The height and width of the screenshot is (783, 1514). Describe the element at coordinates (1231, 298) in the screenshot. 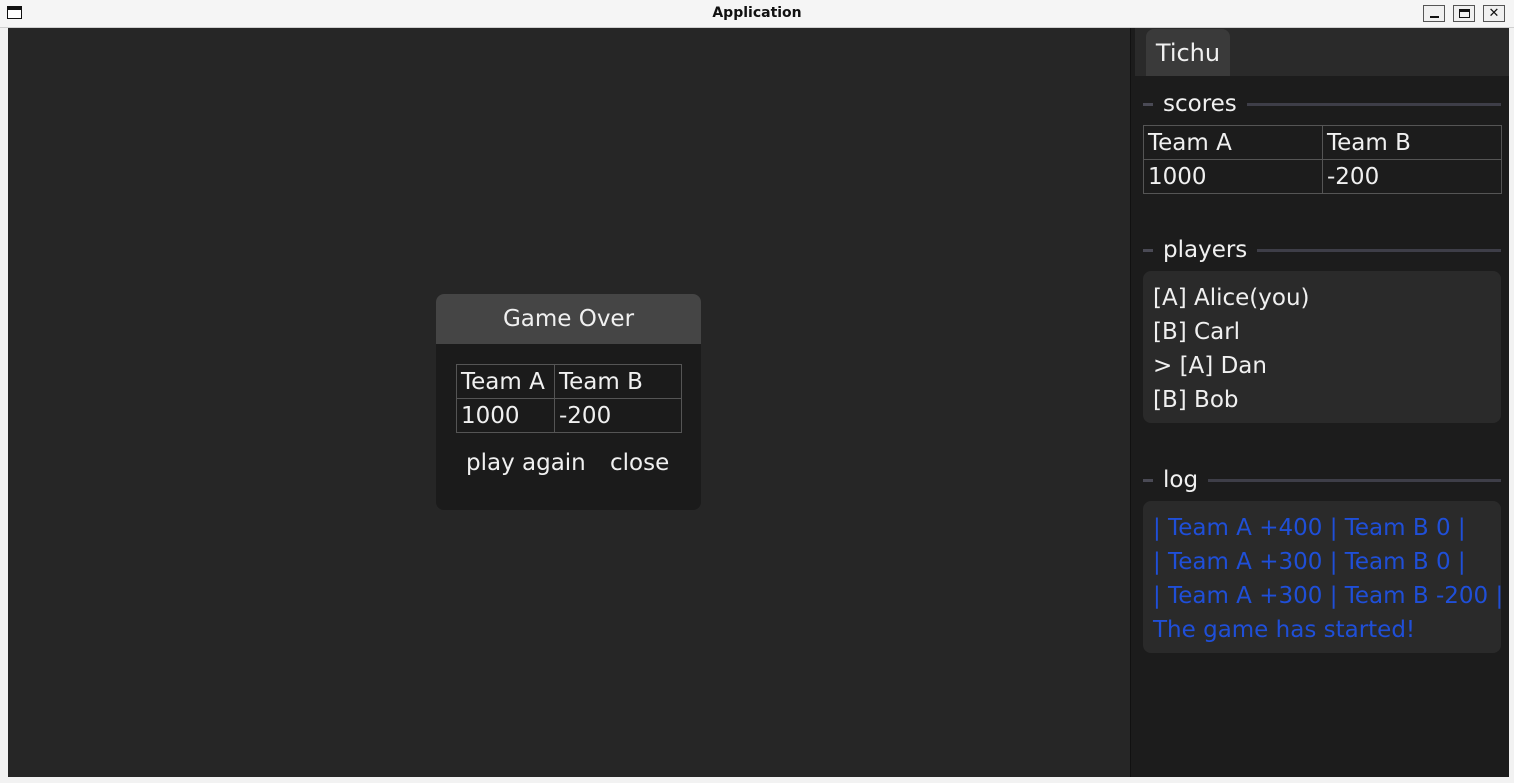

I see `list-item: [A] Alice(you)` at that location.